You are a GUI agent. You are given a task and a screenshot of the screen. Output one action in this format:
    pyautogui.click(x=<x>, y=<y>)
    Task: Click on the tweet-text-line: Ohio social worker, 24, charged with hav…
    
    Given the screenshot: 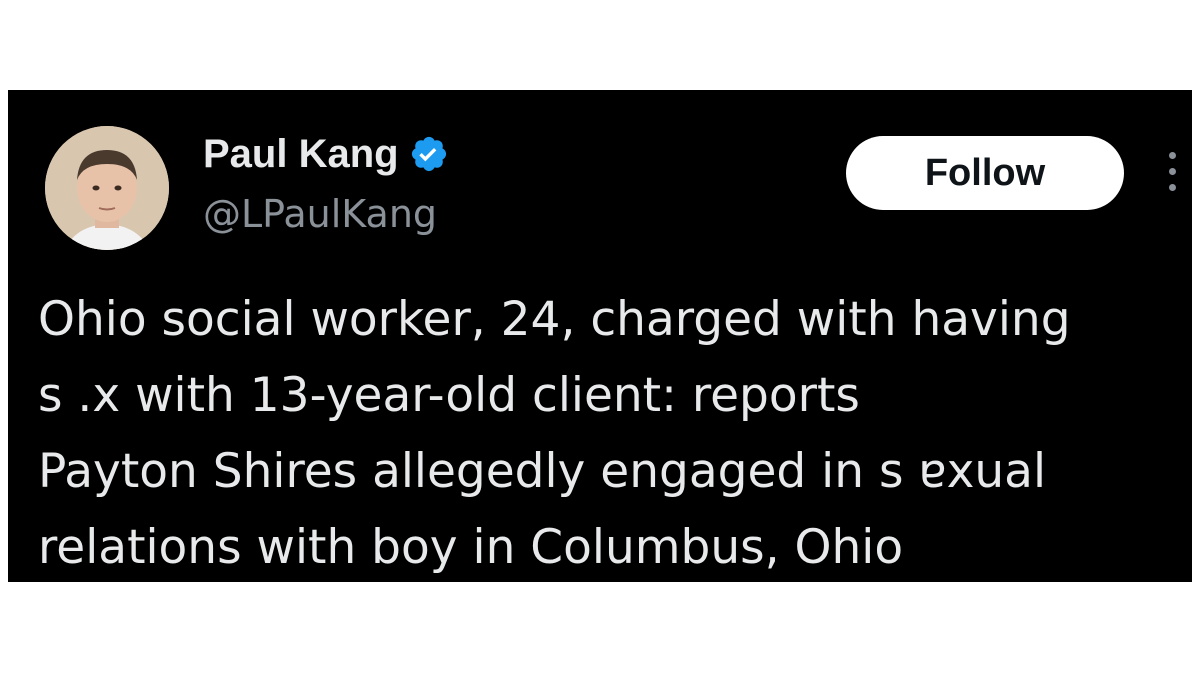 What is the action you would take?
    pyautogui.click(x=554, y=319)
    